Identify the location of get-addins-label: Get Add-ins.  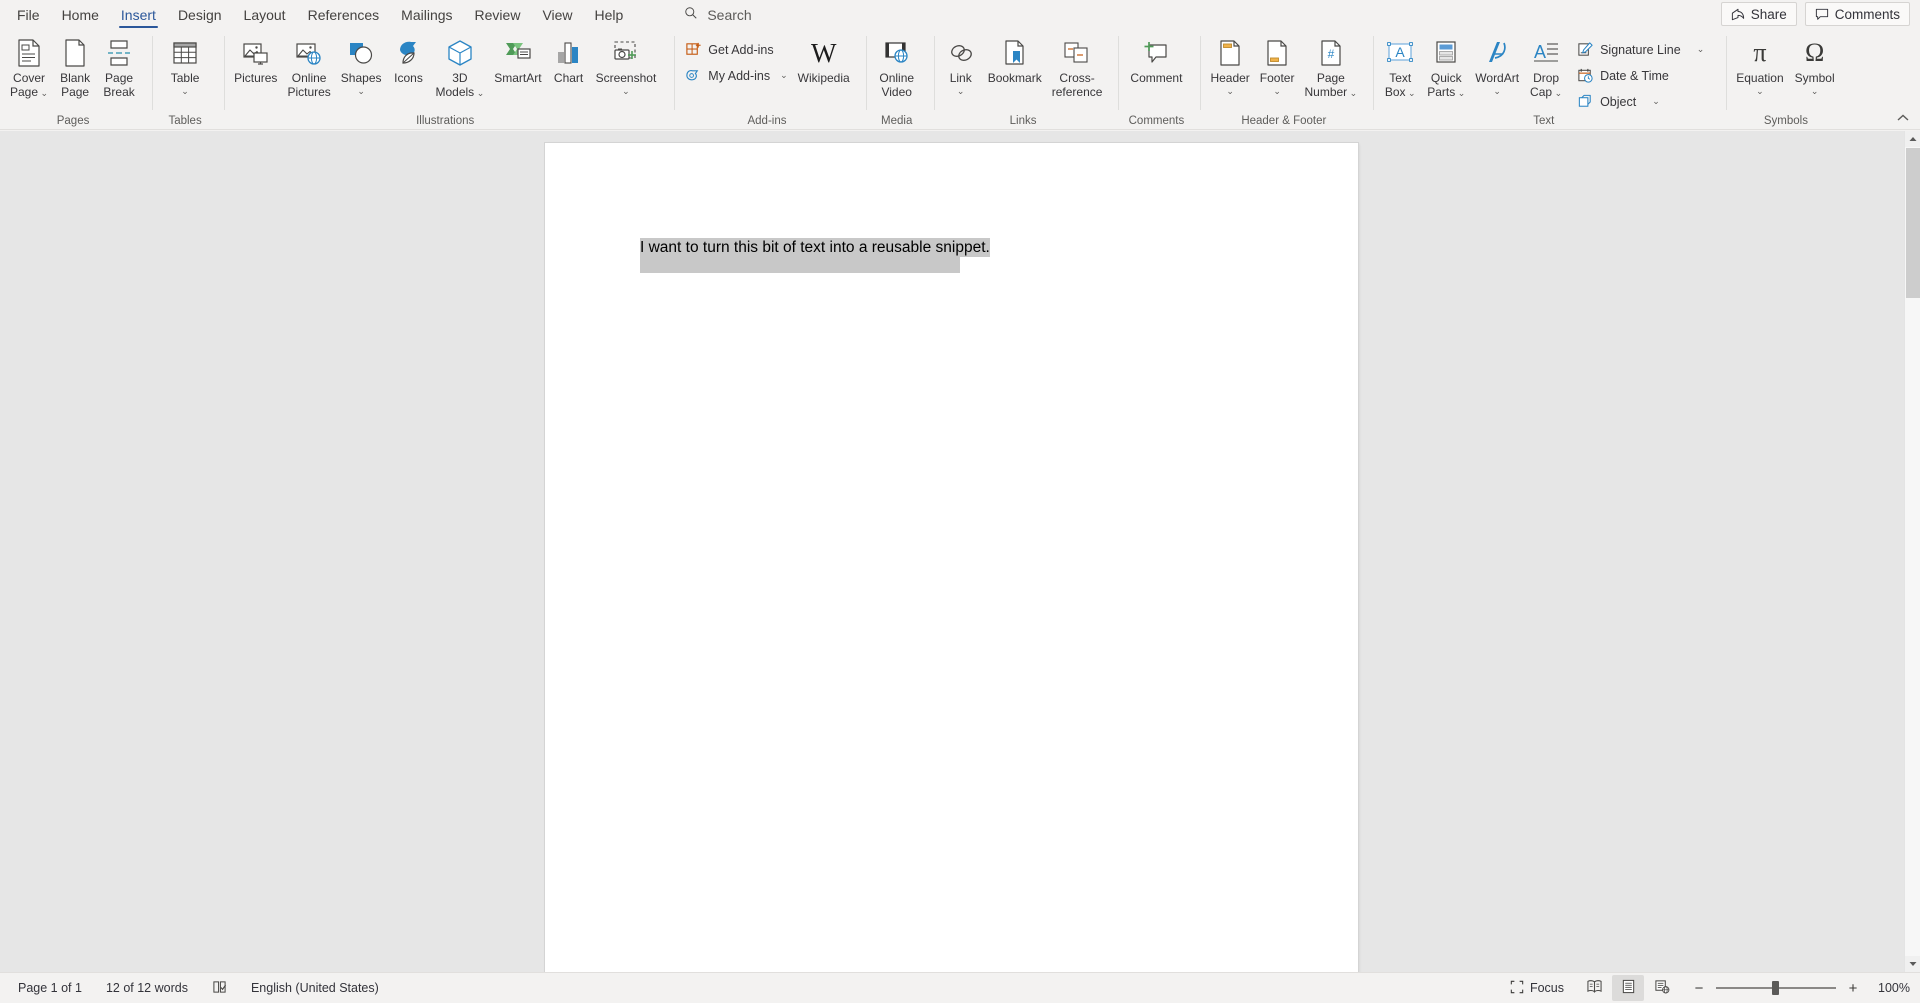
(741, 49).